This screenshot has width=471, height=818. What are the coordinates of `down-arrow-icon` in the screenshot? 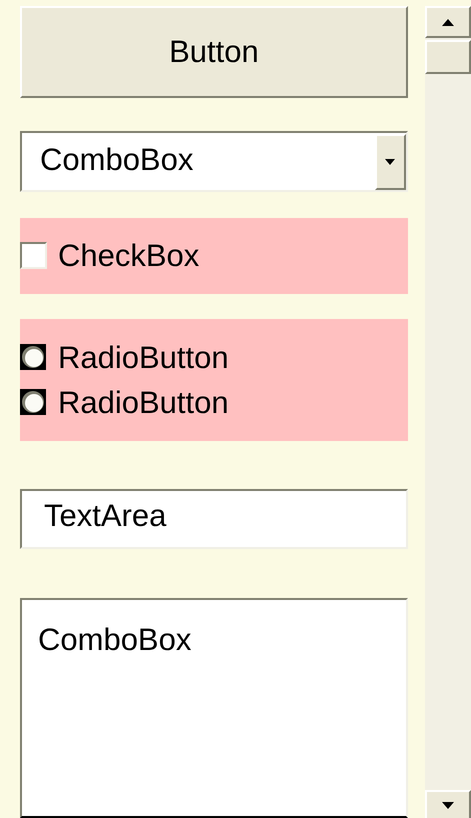 It's located at (448, 805).